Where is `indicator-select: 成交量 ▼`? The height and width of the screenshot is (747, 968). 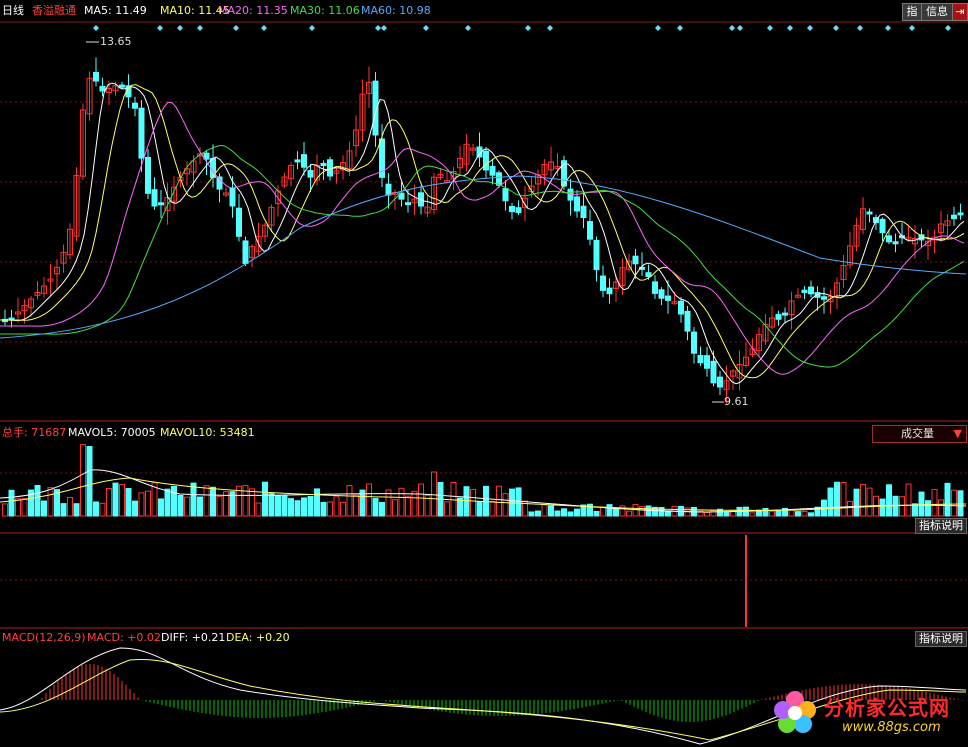 indicator-select: 成交量 ▼ is located at coordinates (919, 434).